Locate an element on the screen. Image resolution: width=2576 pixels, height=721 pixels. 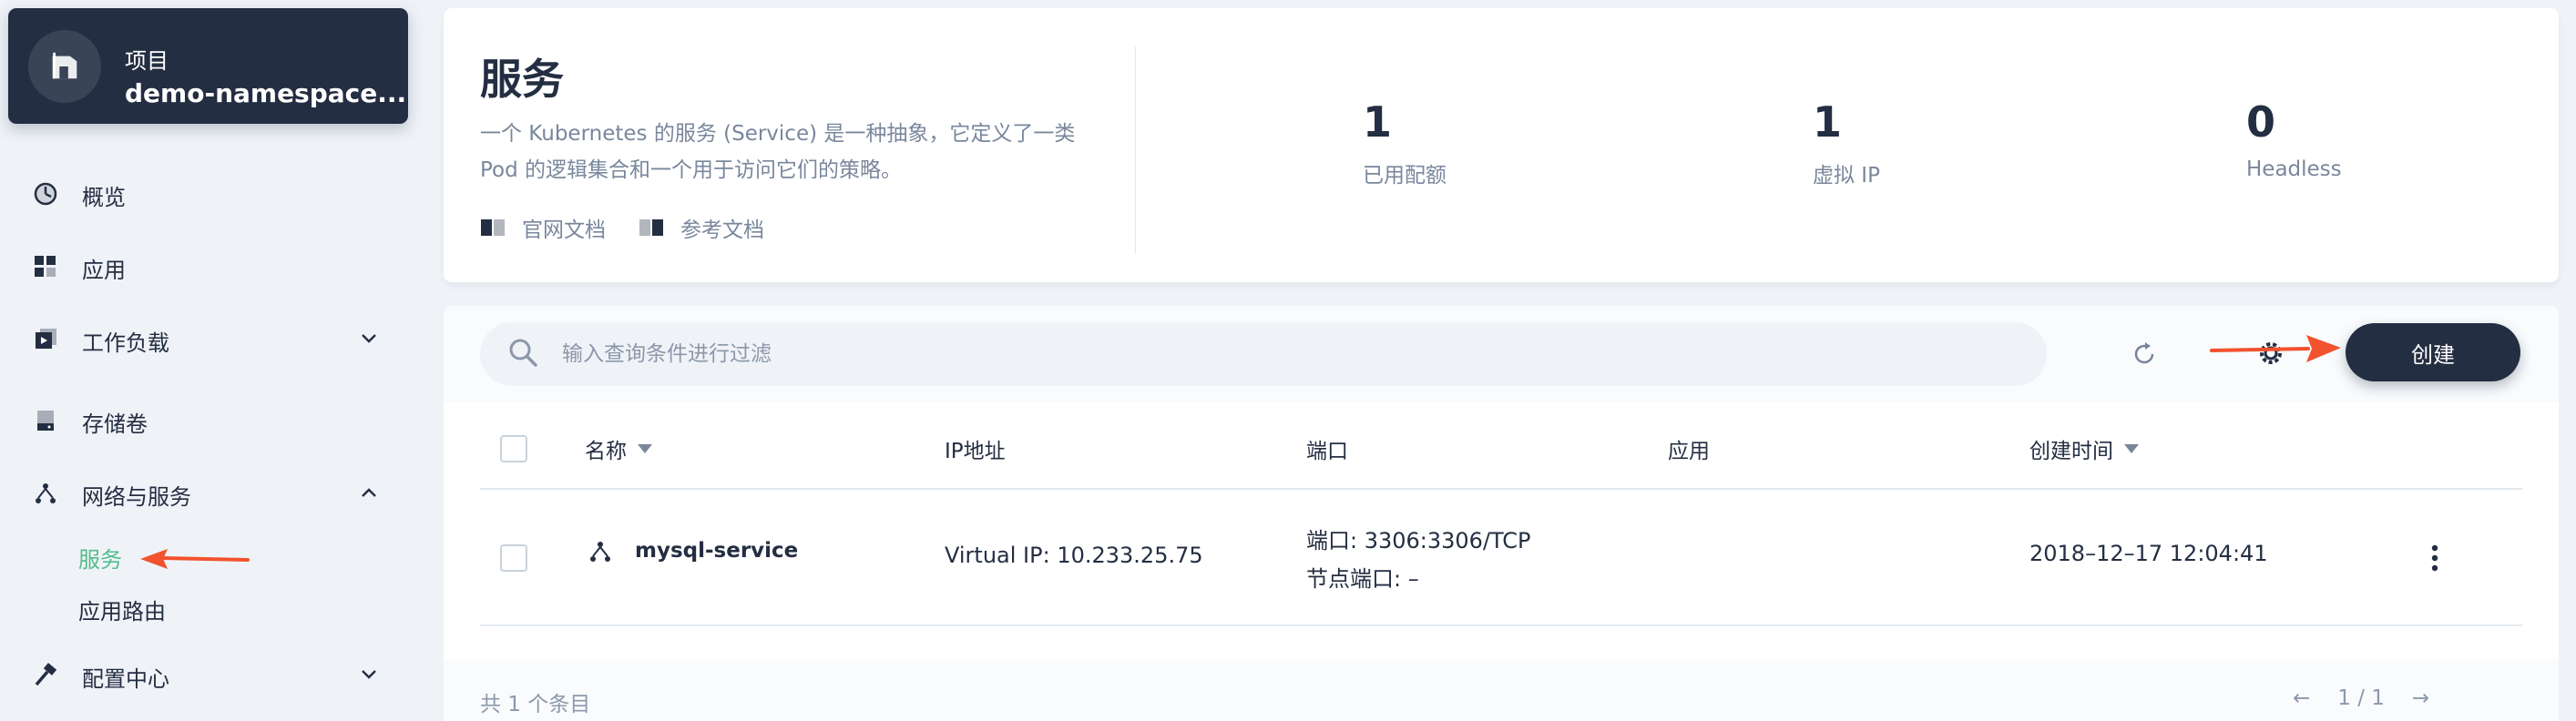
page-title: 服务 is located at coordinates (522, 79).